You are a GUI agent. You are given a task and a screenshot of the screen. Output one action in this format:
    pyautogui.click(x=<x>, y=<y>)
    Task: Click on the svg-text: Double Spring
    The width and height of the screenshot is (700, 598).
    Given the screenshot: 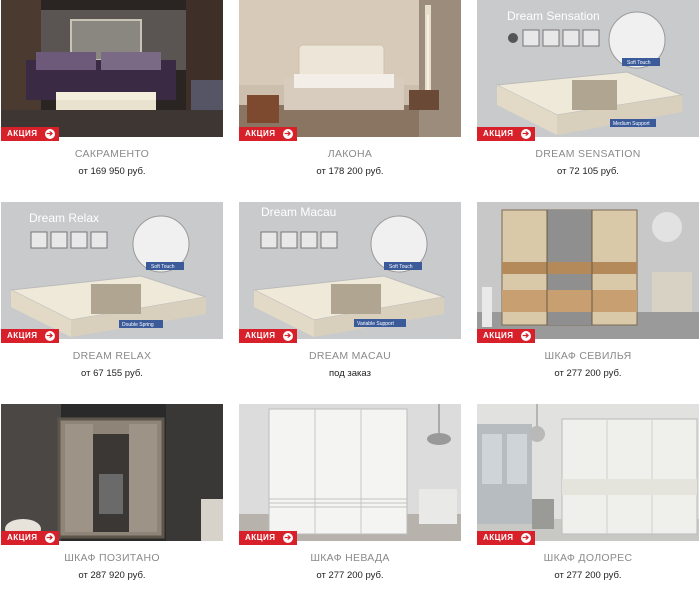 What is the action you would take?
    pyautogui.click(x=138, y=325)
    